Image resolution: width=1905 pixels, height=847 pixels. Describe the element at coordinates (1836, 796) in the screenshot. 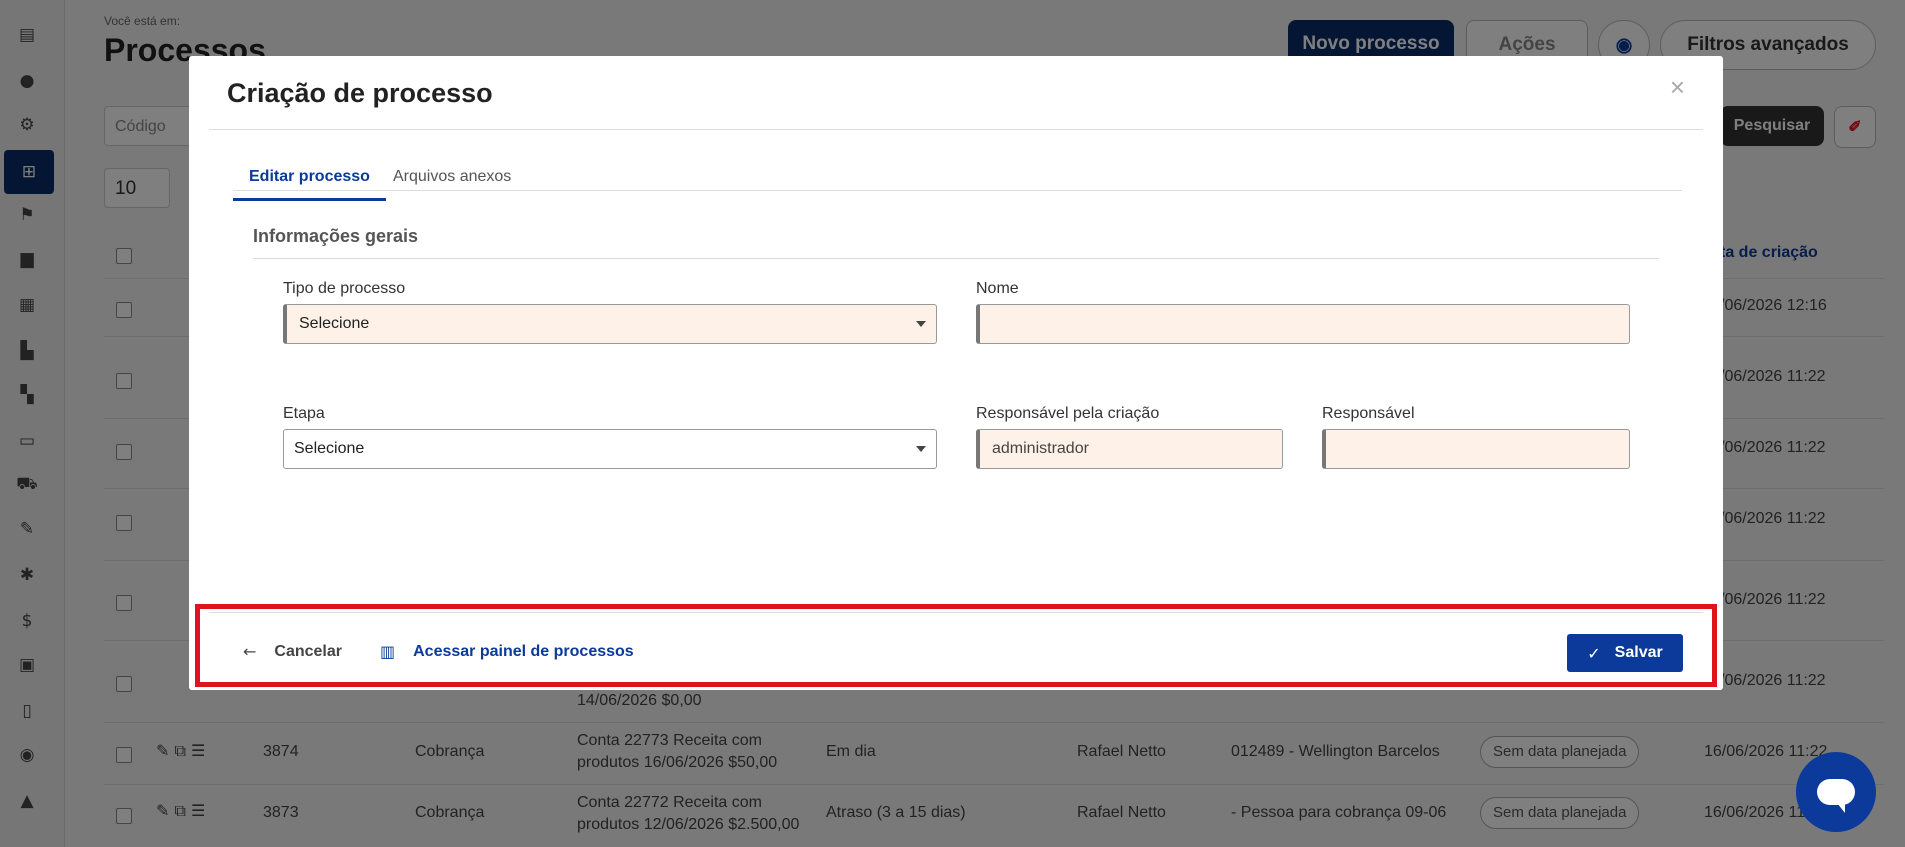

I see `chat-icon` at that location.